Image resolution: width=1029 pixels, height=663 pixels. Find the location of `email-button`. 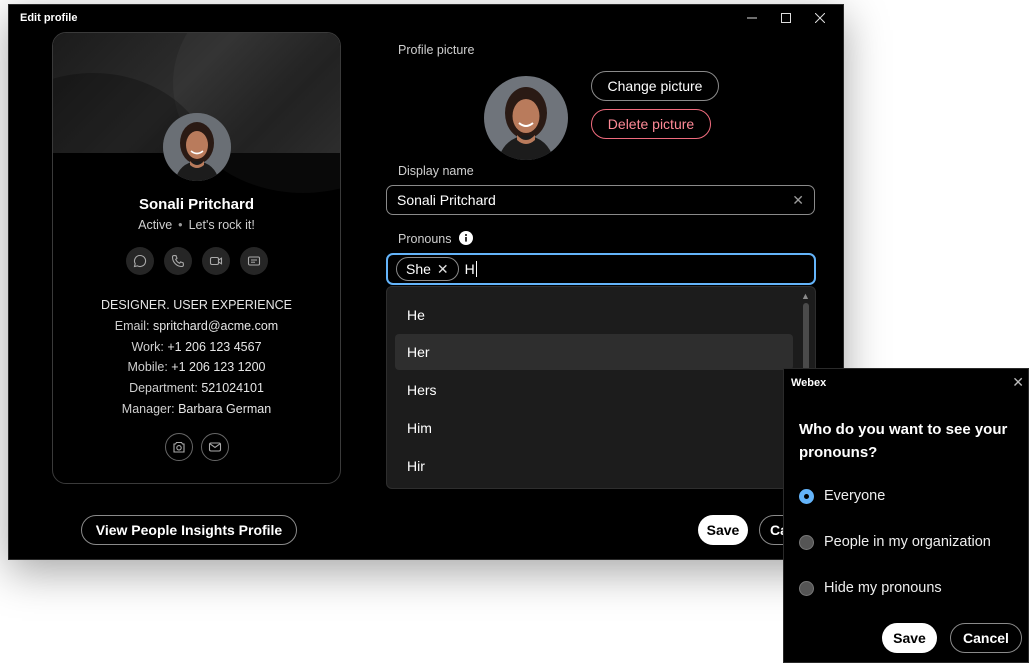

email-button is located at coordinates (214, 447).